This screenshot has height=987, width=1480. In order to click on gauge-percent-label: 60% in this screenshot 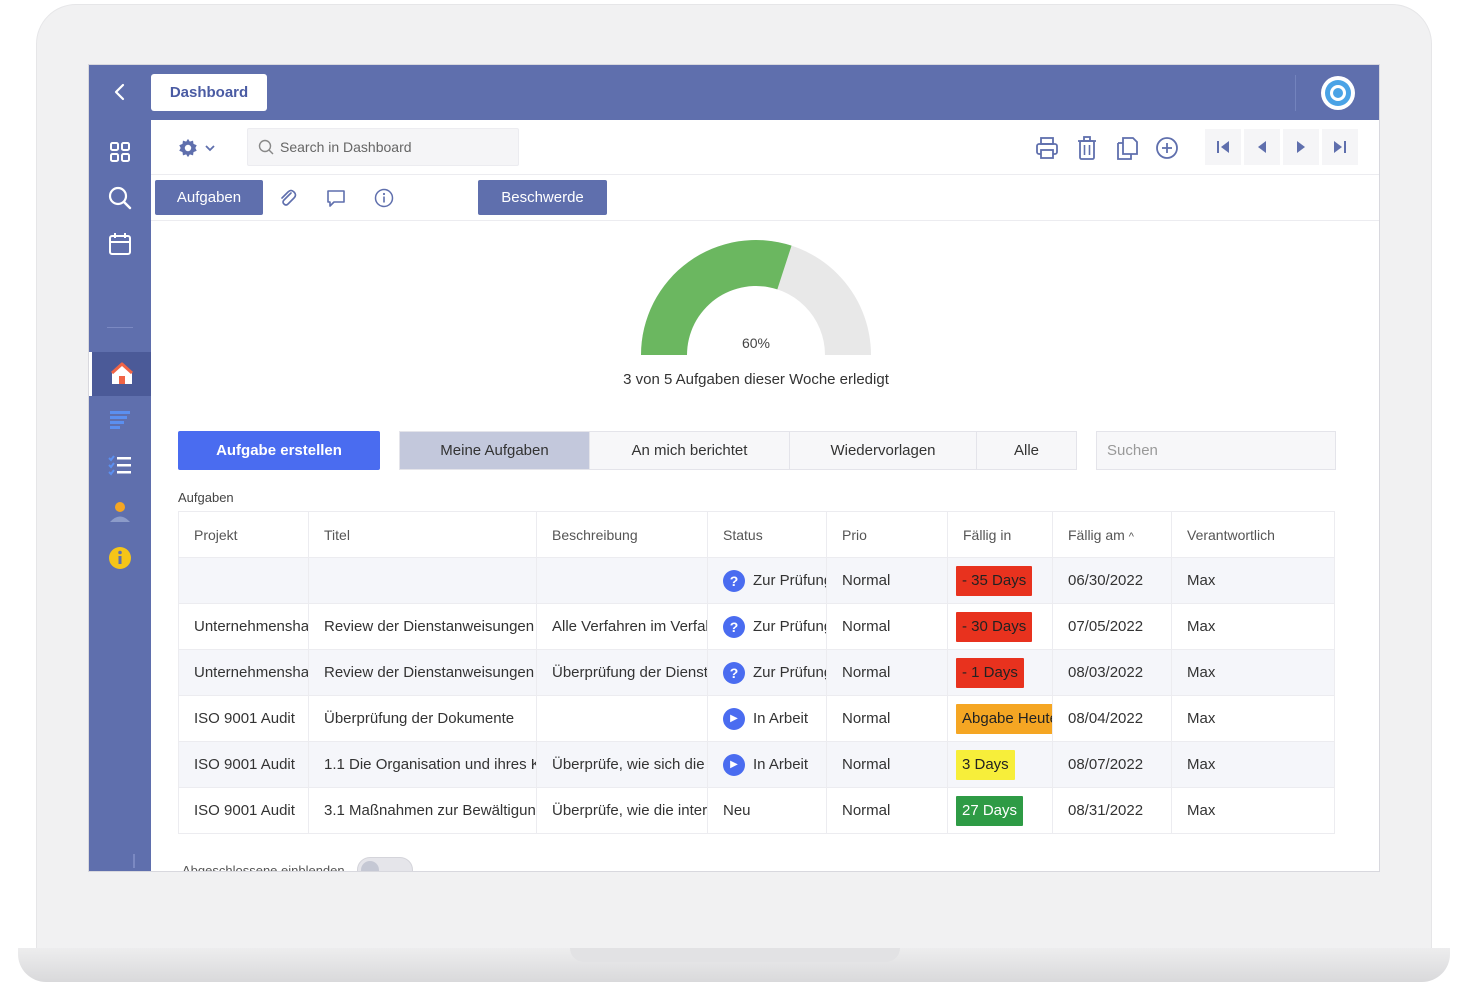, I will do `click(756, 343)`.